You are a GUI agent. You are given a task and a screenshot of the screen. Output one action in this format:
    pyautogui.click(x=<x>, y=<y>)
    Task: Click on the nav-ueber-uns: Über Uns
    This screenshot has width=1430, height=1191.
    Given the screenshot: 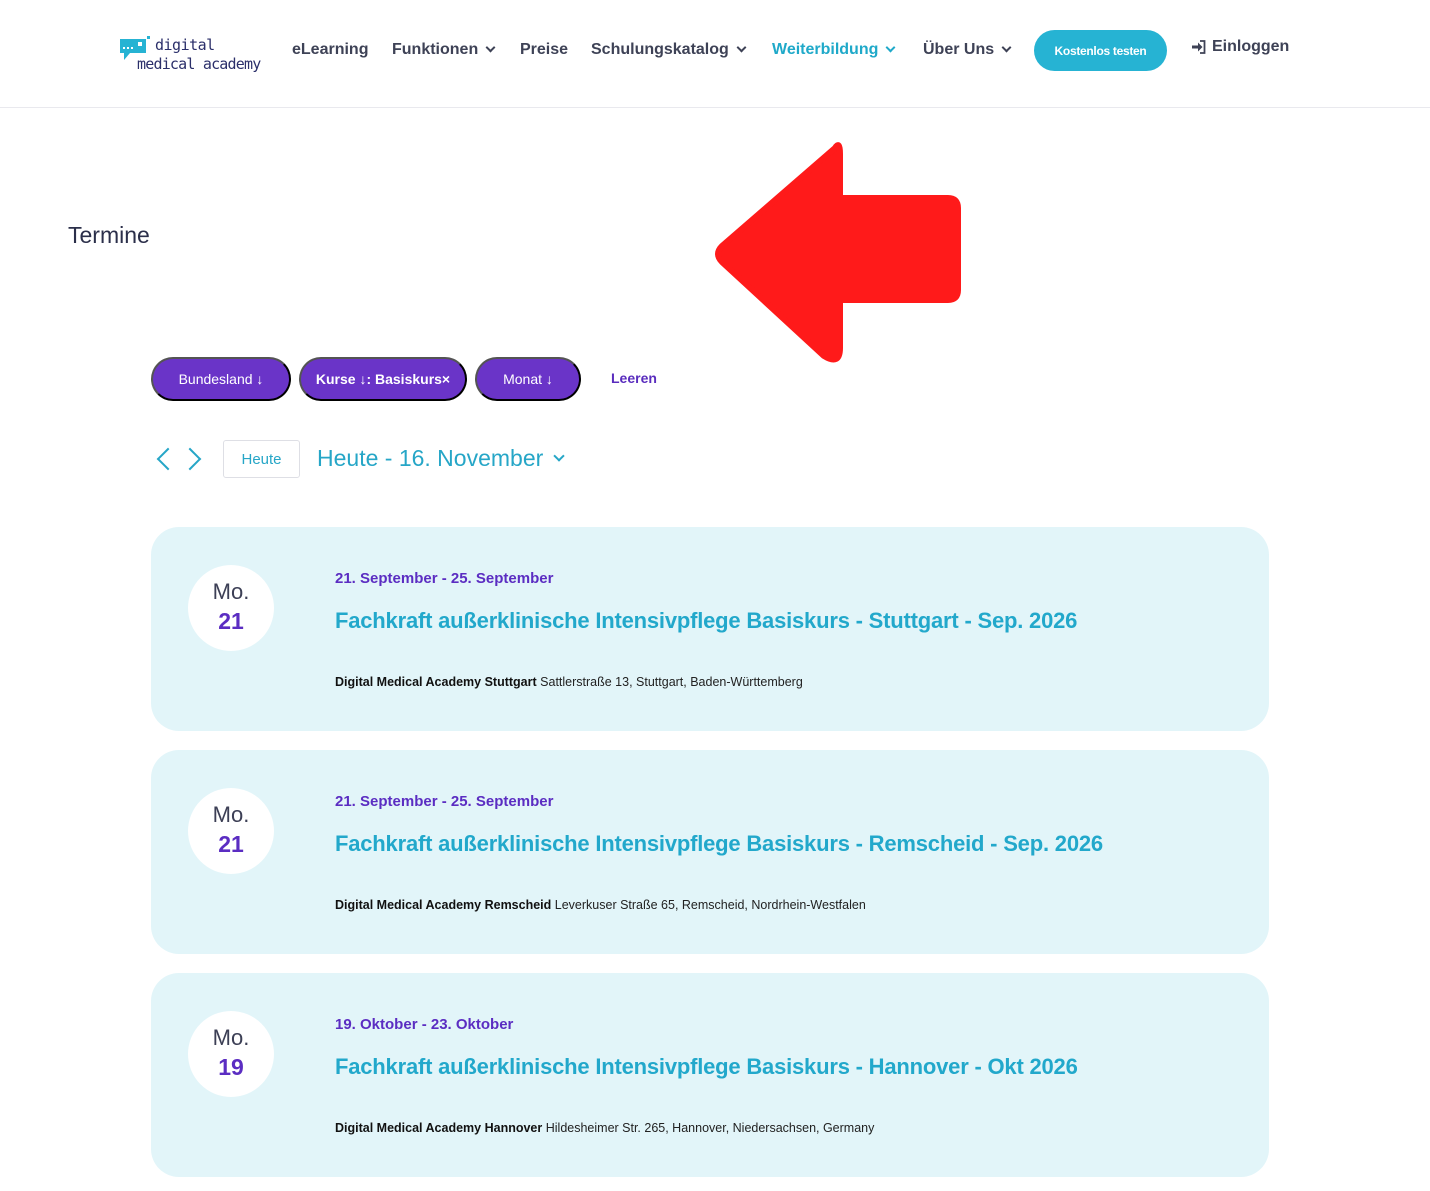 What is the action you would take?
    pyautogui.click(x=967, y=50)
    